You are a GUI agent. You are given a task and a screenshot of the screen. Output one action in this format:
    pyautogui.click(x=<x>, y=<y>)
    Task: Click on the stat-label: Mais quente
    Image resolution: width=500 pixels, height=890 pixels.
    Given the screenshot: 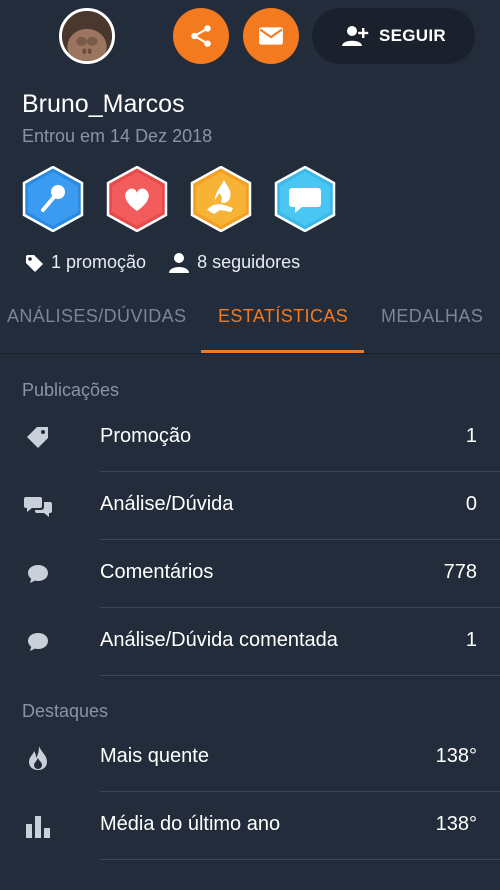 What is the action you would take?
    pyautogui.click(x=154, y=756)
    